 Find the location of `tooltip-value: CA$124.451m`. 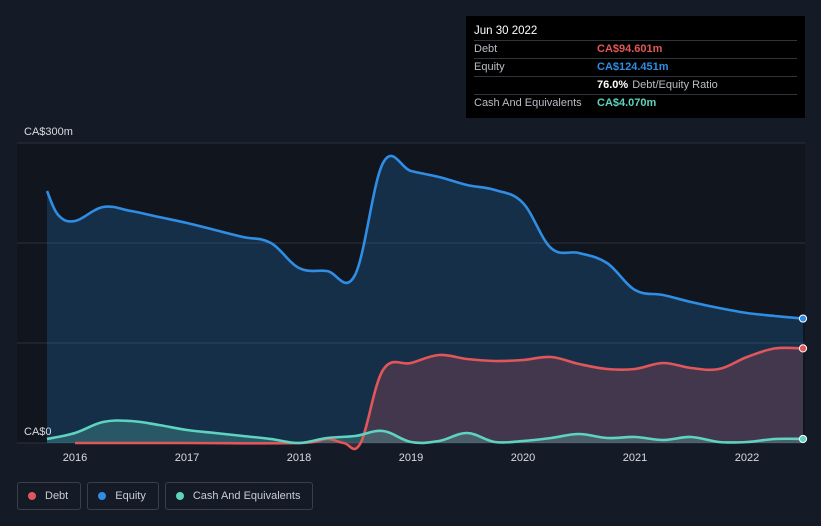

tooltip-value: CA$124.451m is located at coordinates (633, 67).